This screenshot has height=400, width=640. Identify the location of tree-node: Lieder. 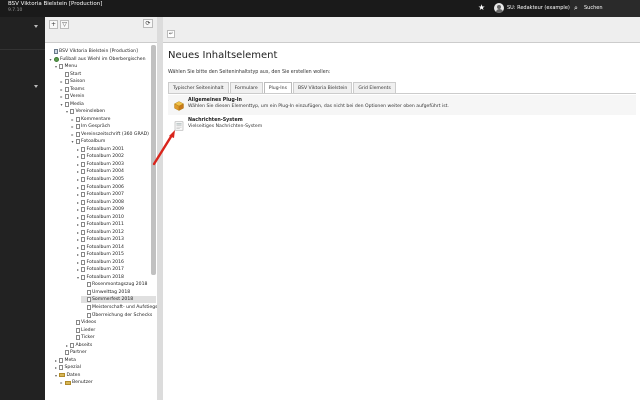
(113, 330).